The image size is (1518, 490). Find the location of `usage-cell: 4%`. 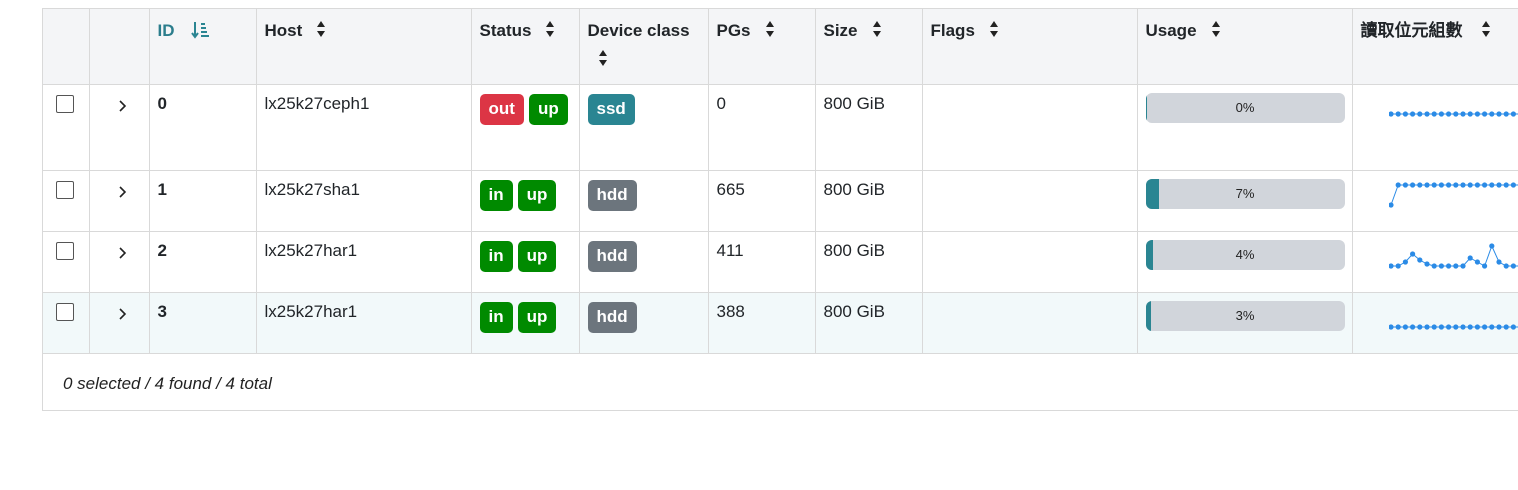

usage-cell: 4% is located at coordinates (1245, 262).